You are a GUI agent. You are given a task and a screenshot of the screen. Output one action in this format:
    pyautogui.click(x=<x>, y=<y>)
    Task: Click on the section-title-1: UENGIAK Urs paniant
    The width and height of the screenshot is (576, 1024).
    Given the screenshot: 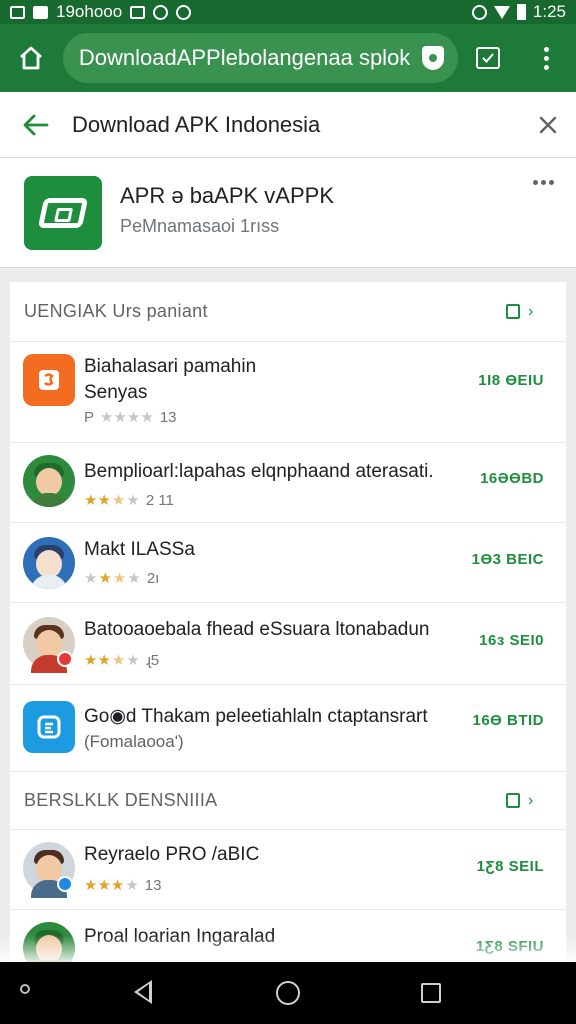 What is the action you would take?
    pyautogui.click(x=116, y=311)
    